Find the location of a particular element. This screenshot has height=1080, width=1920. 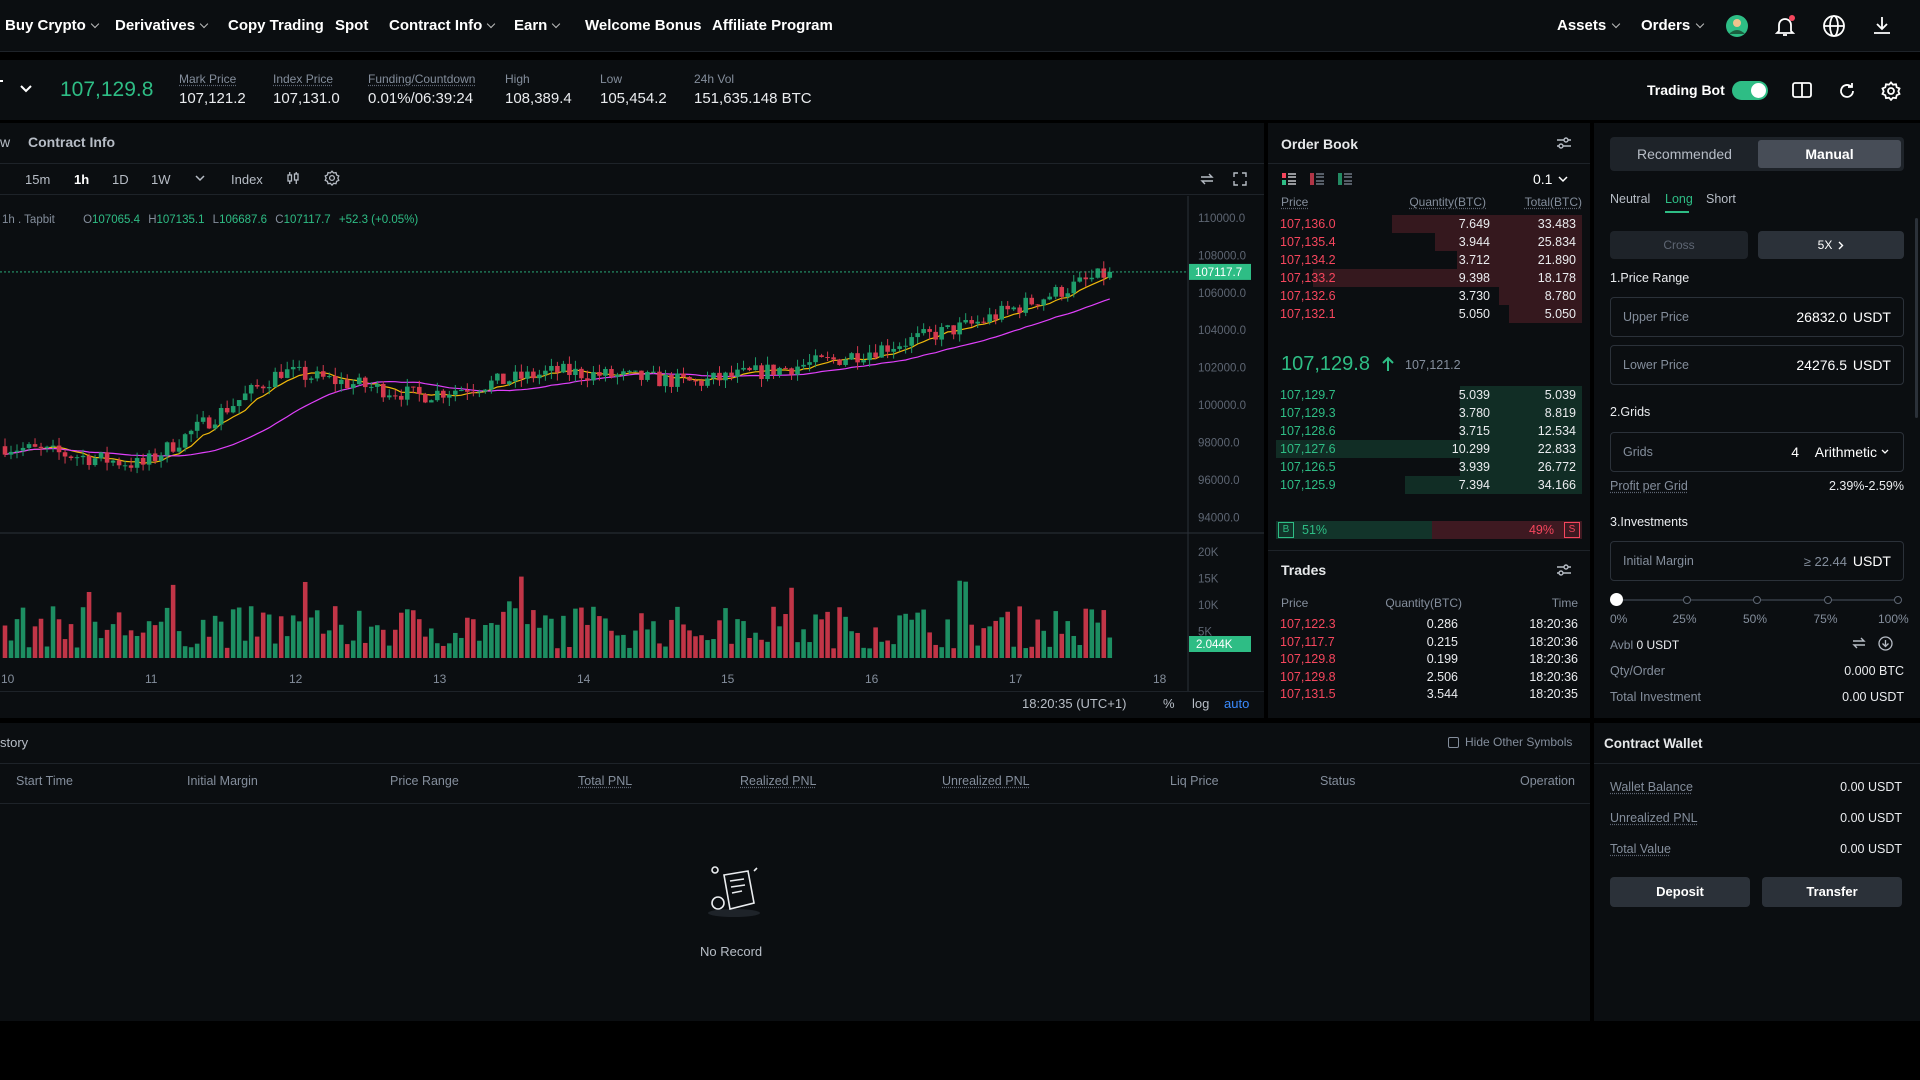

trade-qty: 3.544 is located at coordinates (1442, 694).